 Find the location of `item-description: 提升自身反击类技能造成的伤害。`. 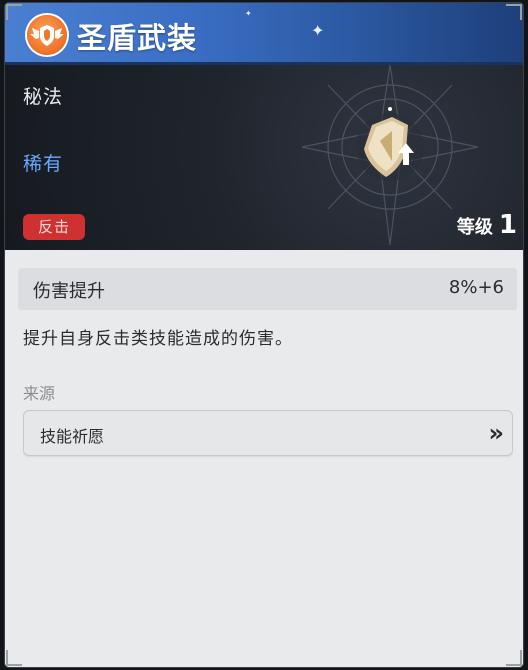

item-description: 提升自身反击类技能造成的伤害。 is located at coordinates (158, 339).